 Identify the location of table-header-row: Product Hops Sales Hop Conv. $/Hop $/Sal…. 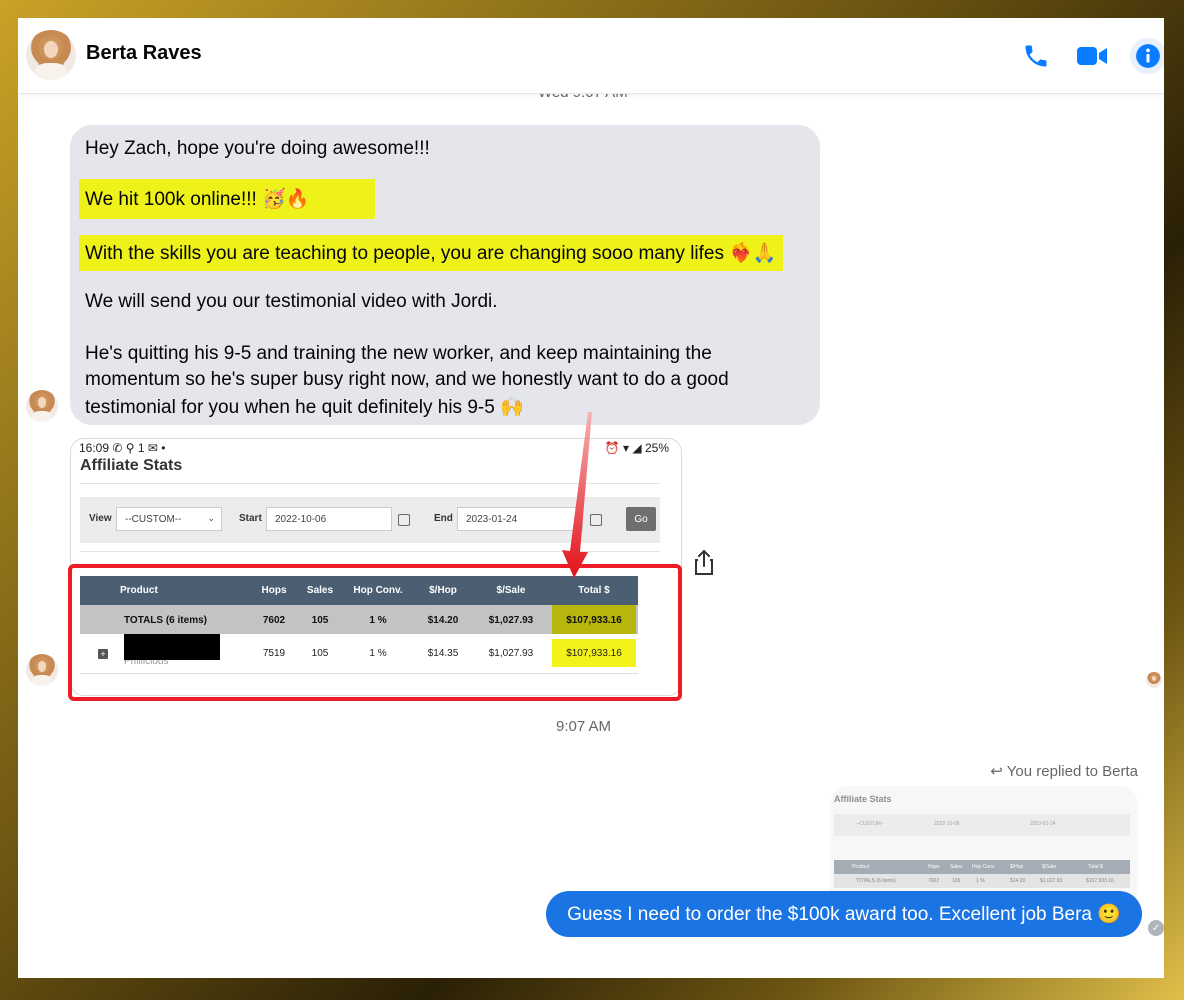
(359, 590).